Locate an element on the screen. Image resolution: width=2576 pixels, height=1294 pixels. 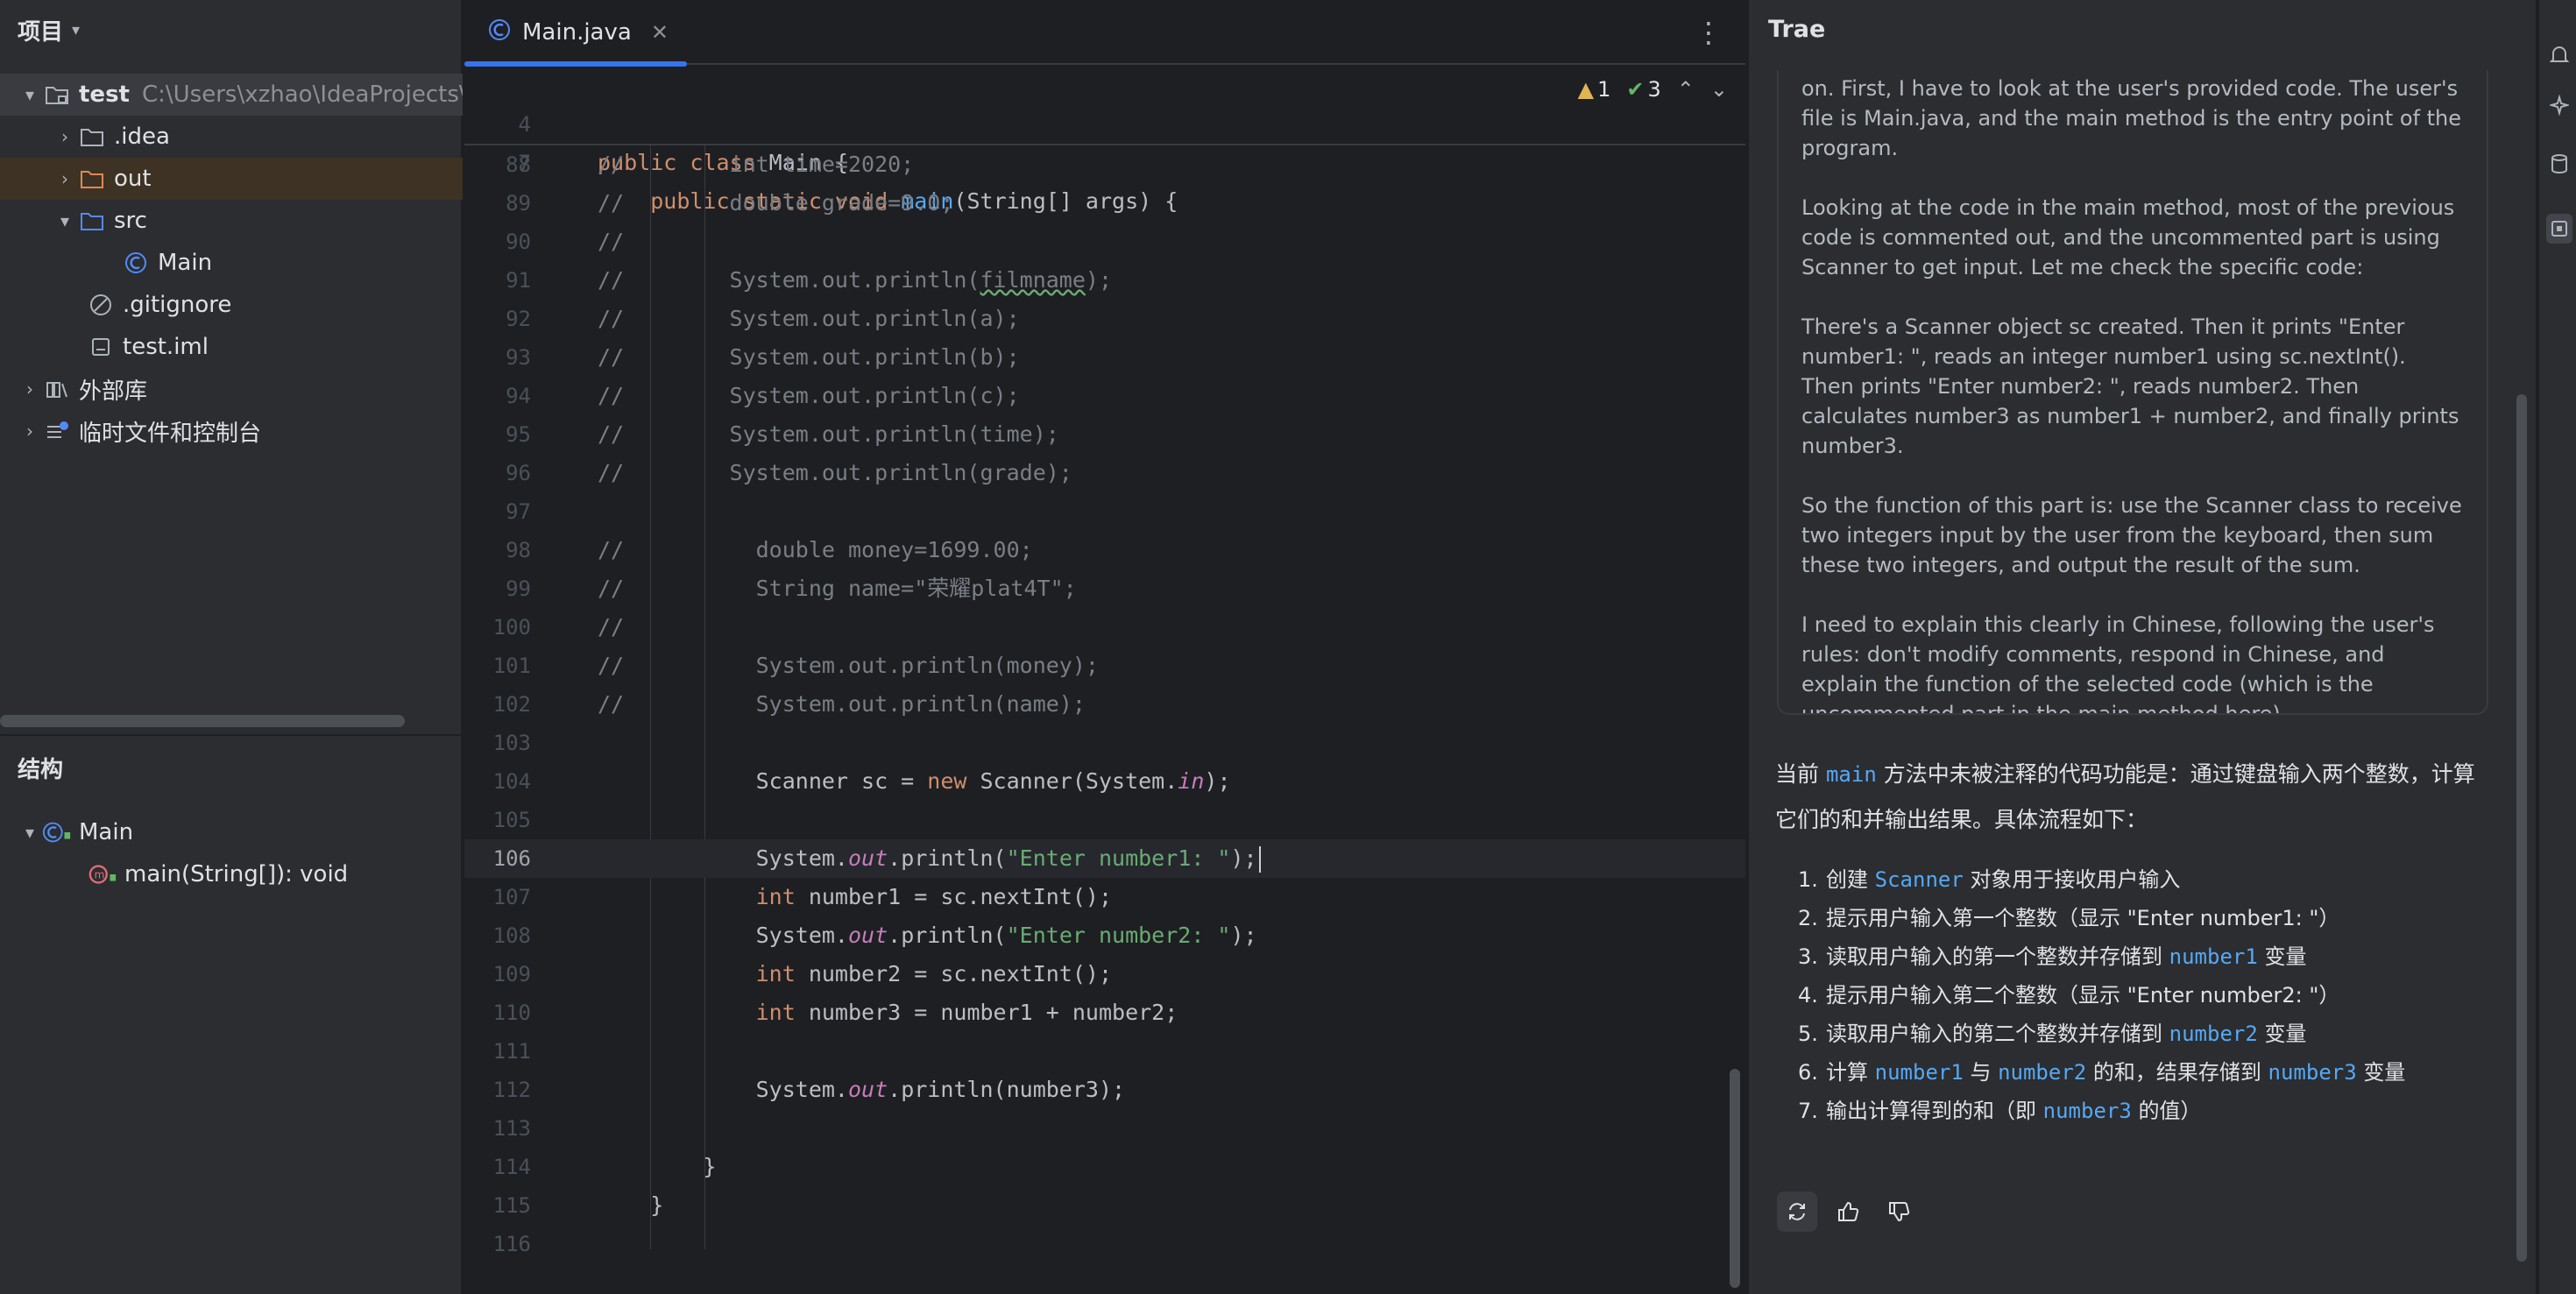
code-text: // is located at coordinates (611, 627).